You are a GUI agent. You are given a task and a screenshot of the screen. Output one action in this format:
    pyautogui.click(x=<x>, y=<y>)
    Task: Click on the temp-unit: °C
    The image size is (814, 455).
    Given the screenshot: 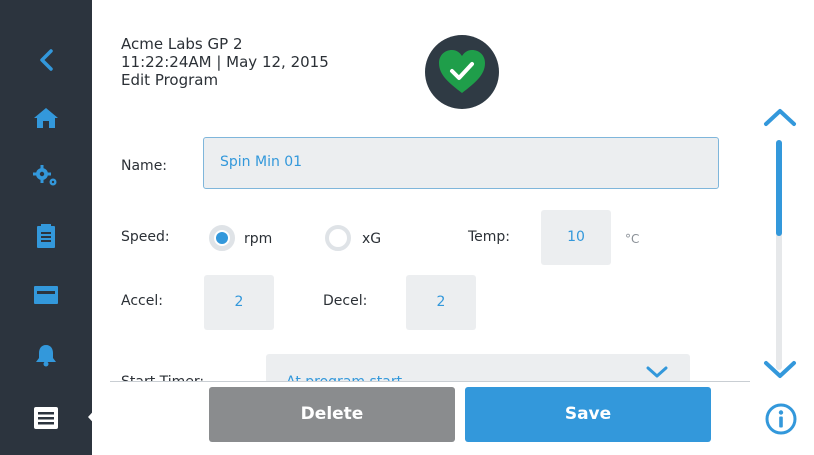 What is the action you would take?
    pyautogui.click(x=632, y=239)
    